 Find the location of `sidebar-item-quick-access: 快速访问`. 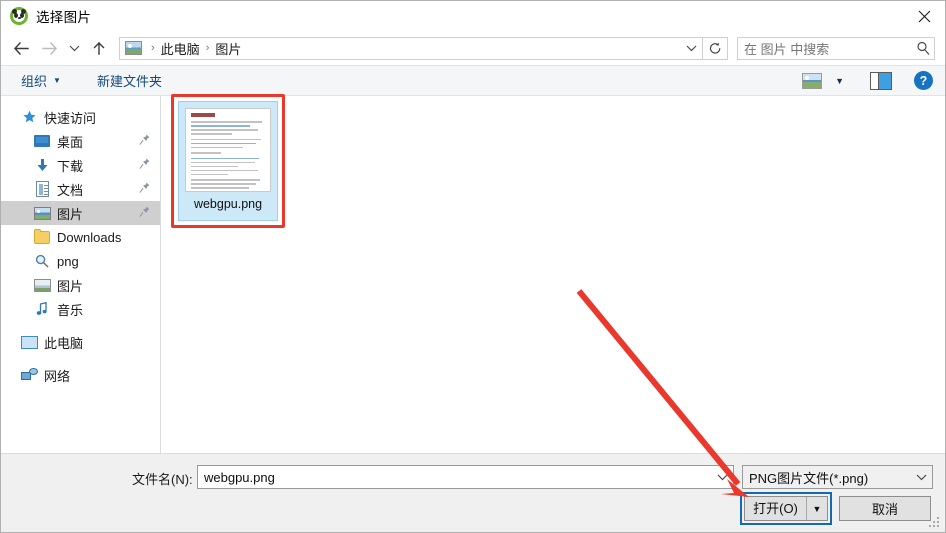

sidebar-item-quick-access: 快速访问 is located at coordinates (80, 117).